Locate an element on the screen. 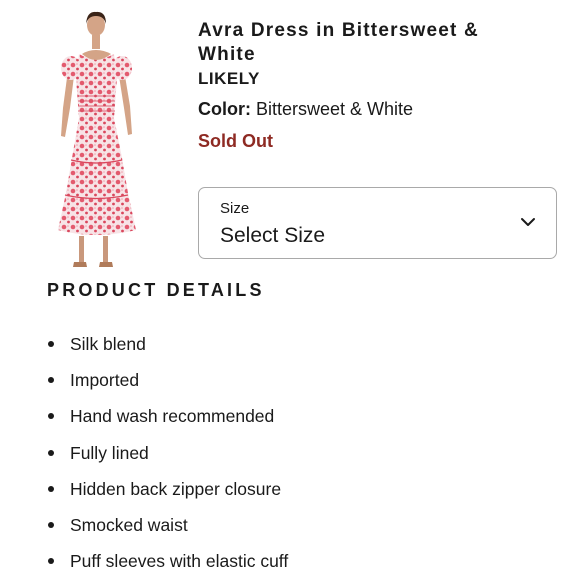 The height and width of the screenshot is (580, 580). color-value: Bittersweet & White is located at coordinates (335, 109).